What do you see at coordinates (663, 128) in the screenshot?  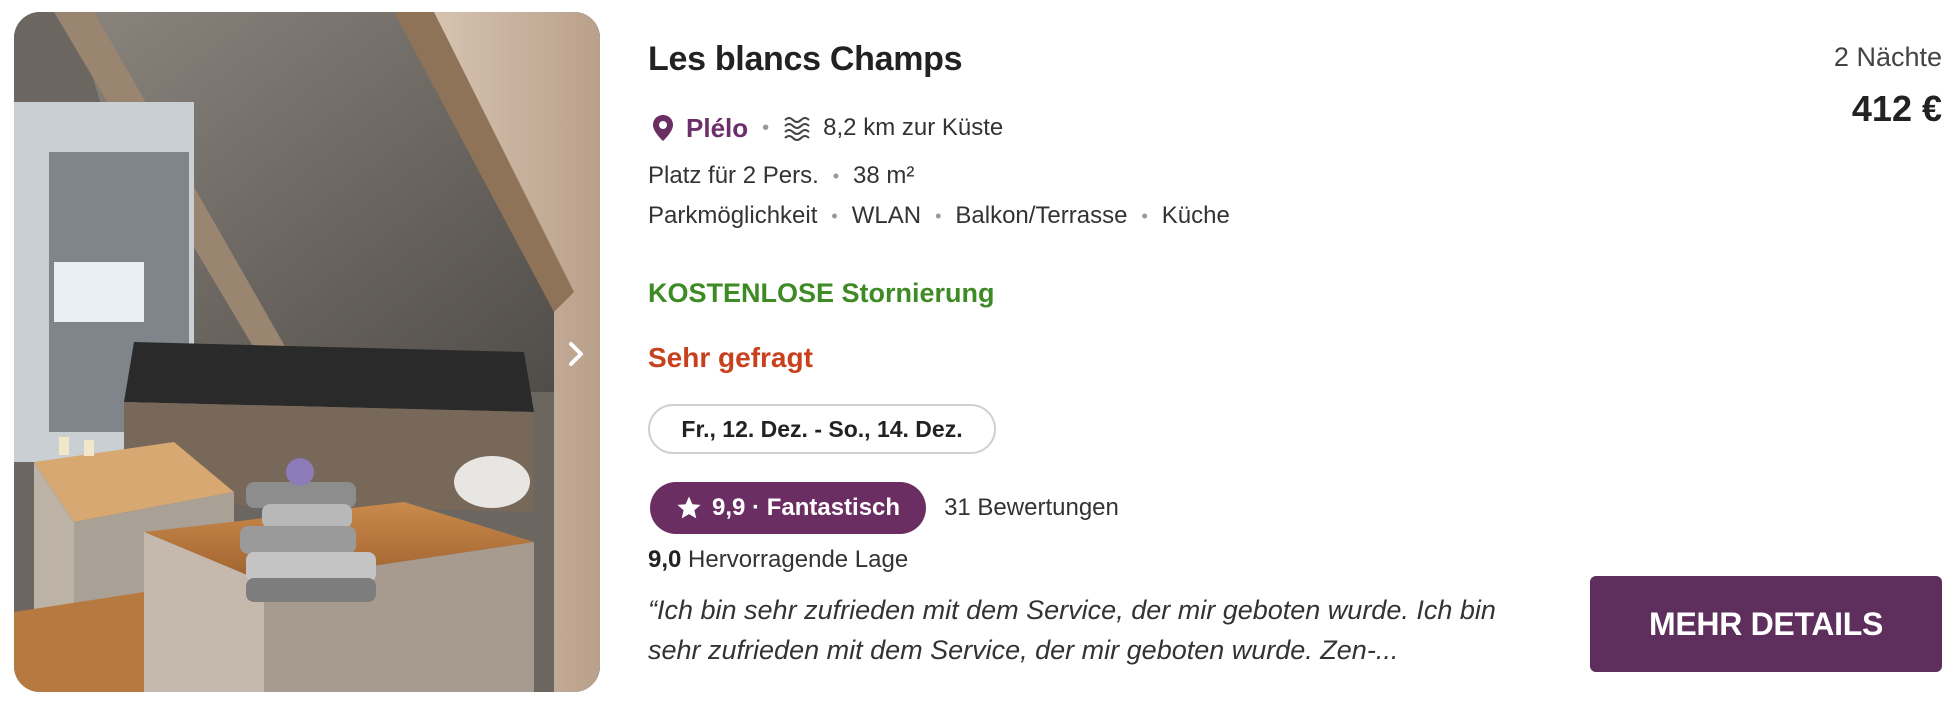 I see `map-pin-icon` at bounding box center [663, 128].